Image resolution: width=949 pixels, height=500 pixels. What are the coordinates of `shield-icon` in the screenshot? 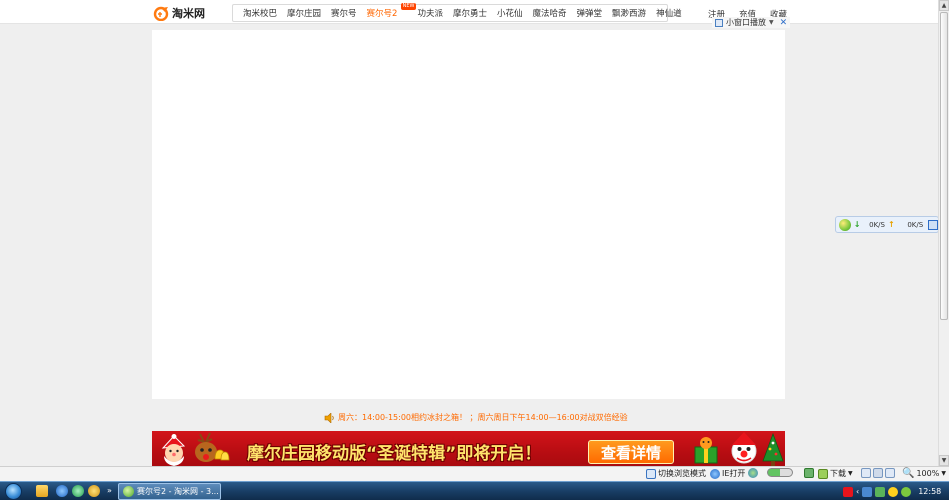 It's located at (809, 473).